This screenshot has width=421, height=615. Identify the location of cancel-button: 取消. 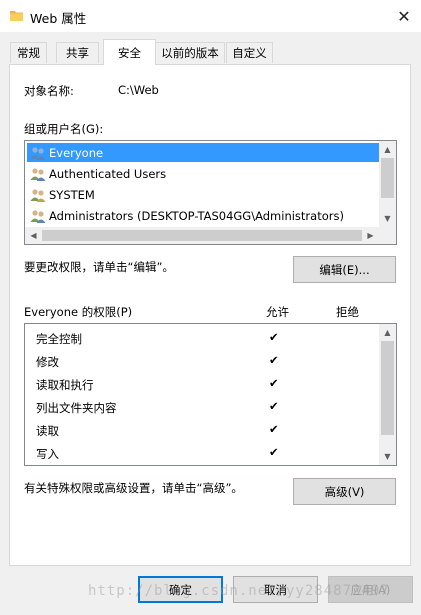
(275, 589).